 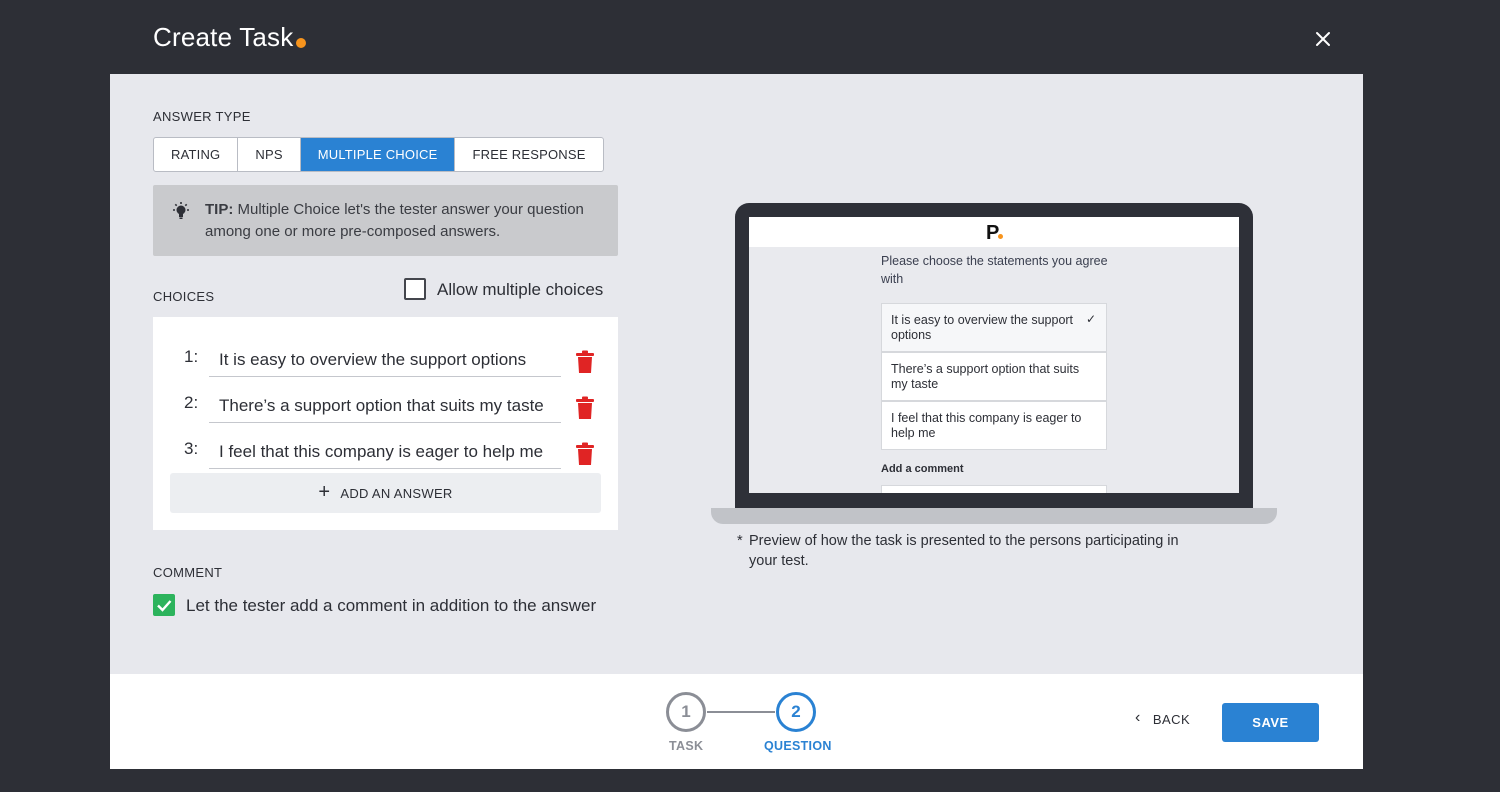 I want to click on answer-type-selector: RATING NPS MULTIPLE CHOICE FREE RESPONSE, so click(x=378, y=154).